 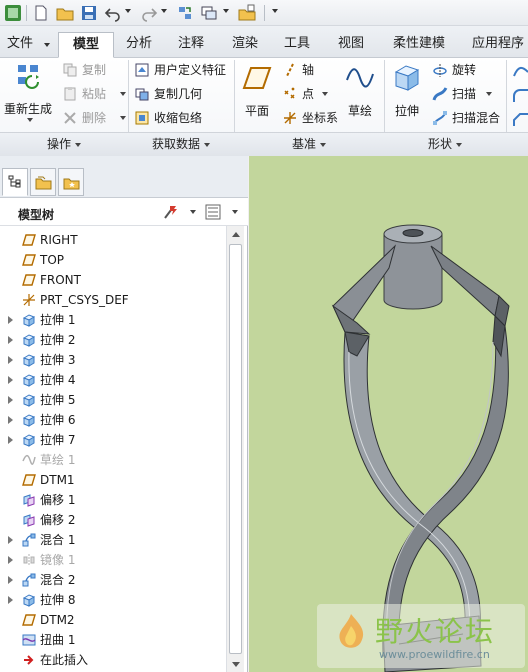 I want to click on tree-item: RIGHT, so click(x=113, y=240).